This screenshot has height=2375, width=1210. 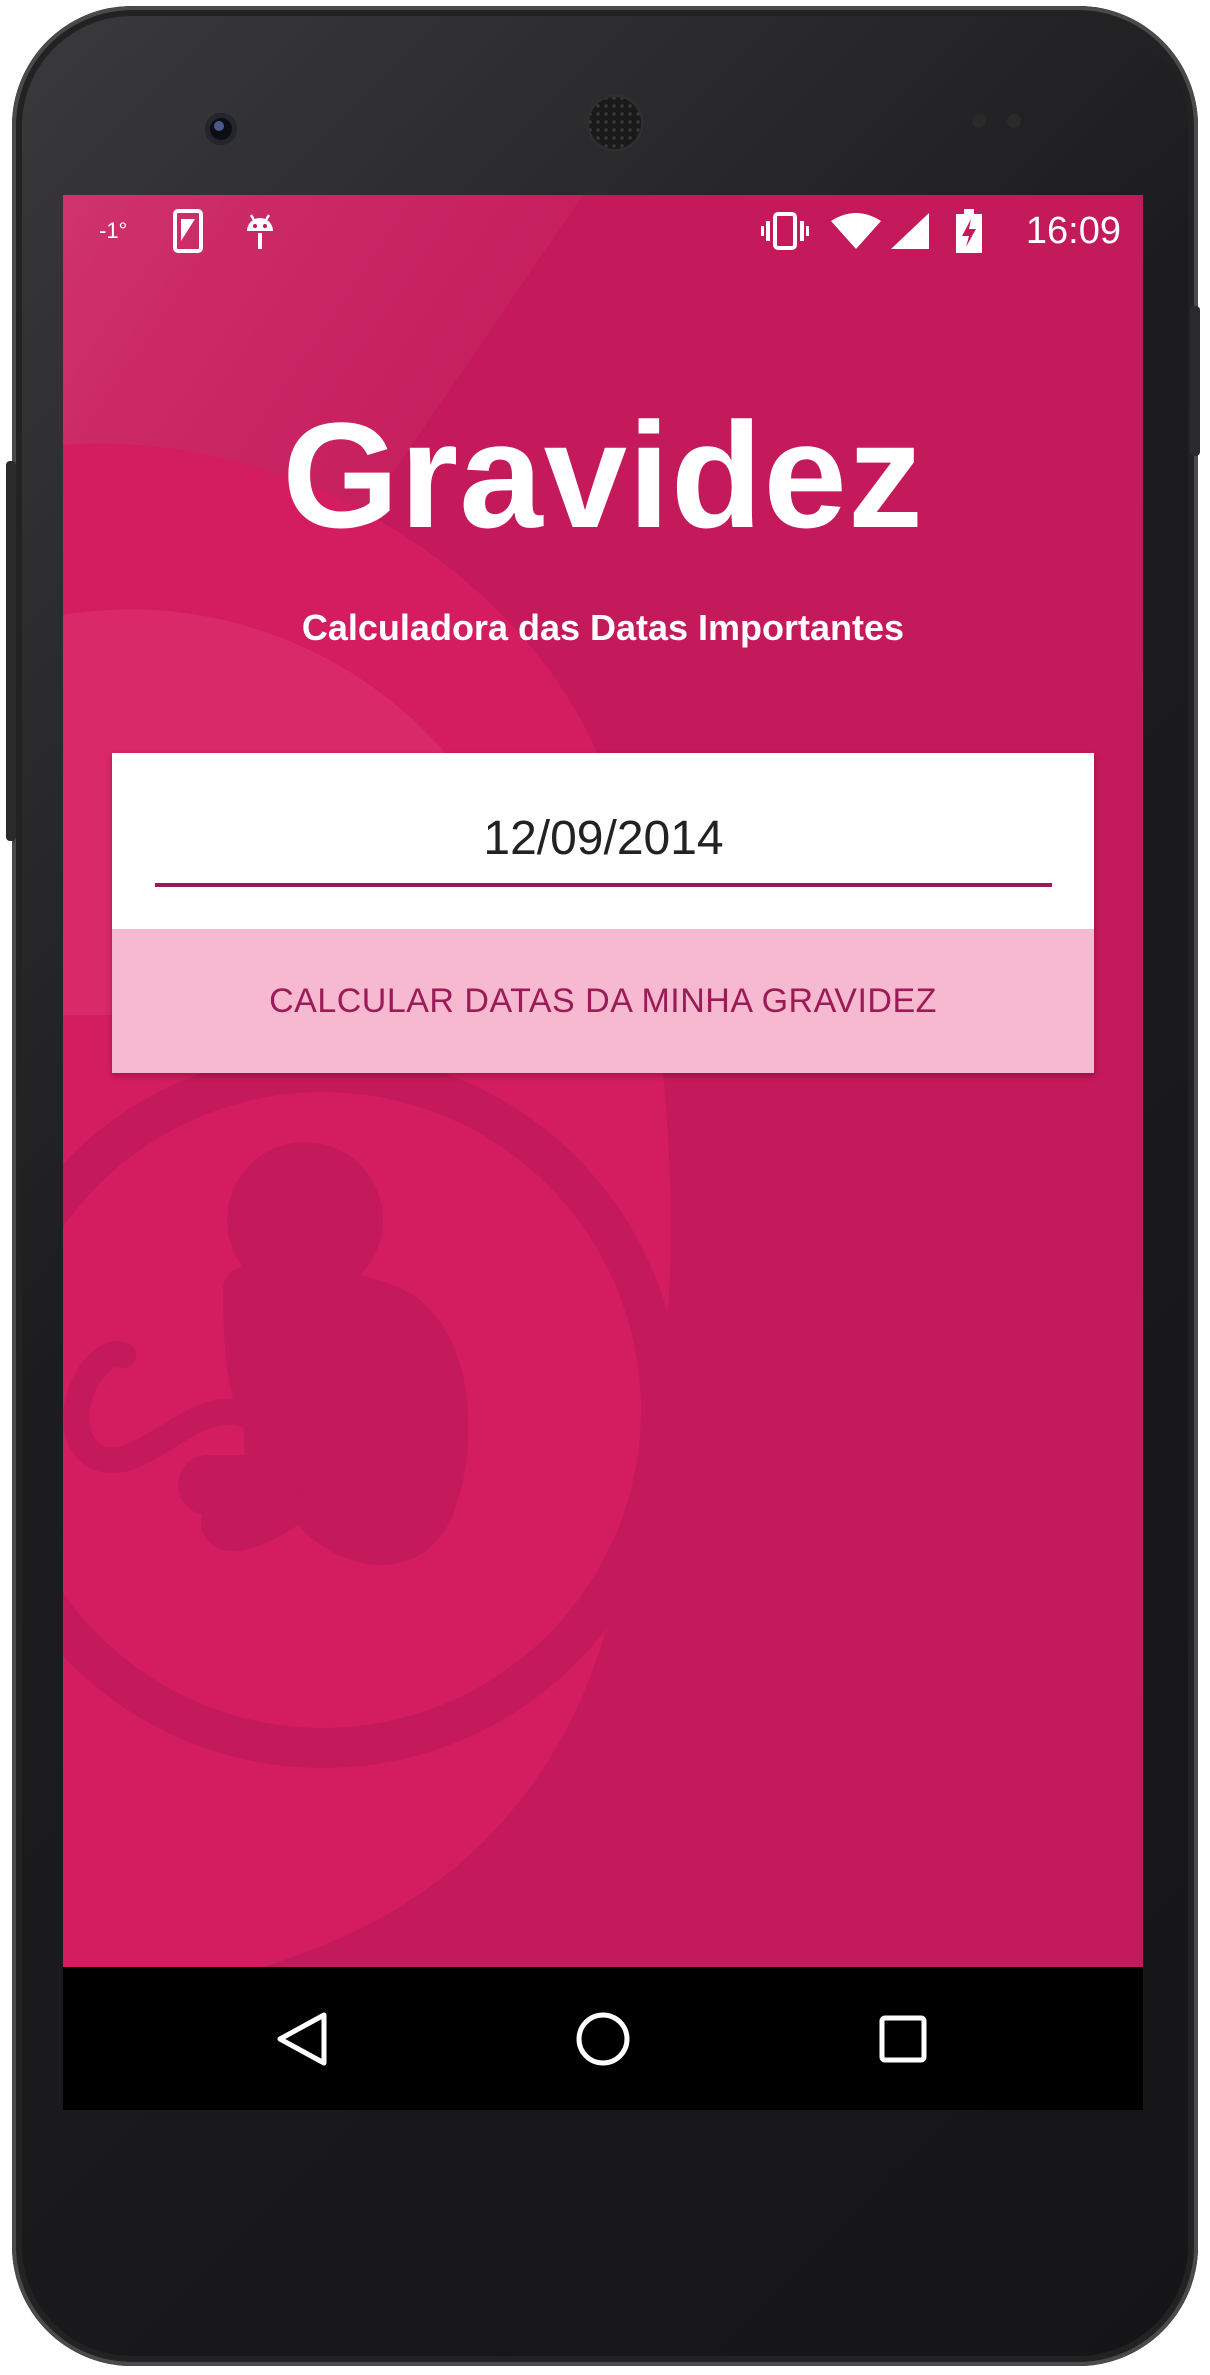 What do you see at coordinates (11, 651) in the screenshot?
I see `power-button` at bounding box center [11, 651].